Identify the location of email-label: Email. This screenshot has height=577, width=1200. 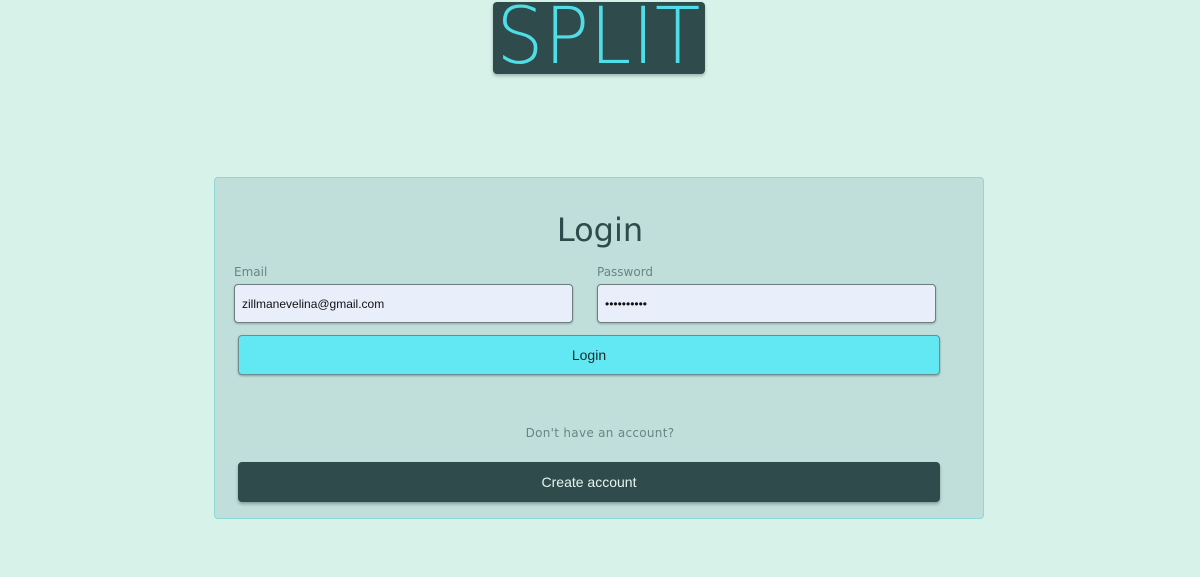
(251, 272).